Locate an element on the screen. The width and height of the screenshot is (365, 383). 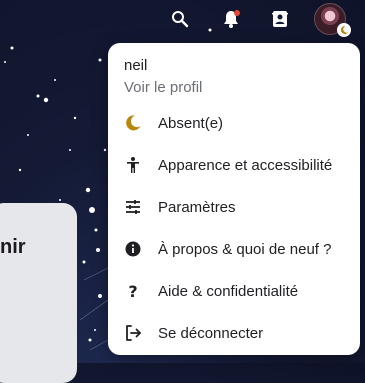
search-icon is located at coordinates (180, 19).